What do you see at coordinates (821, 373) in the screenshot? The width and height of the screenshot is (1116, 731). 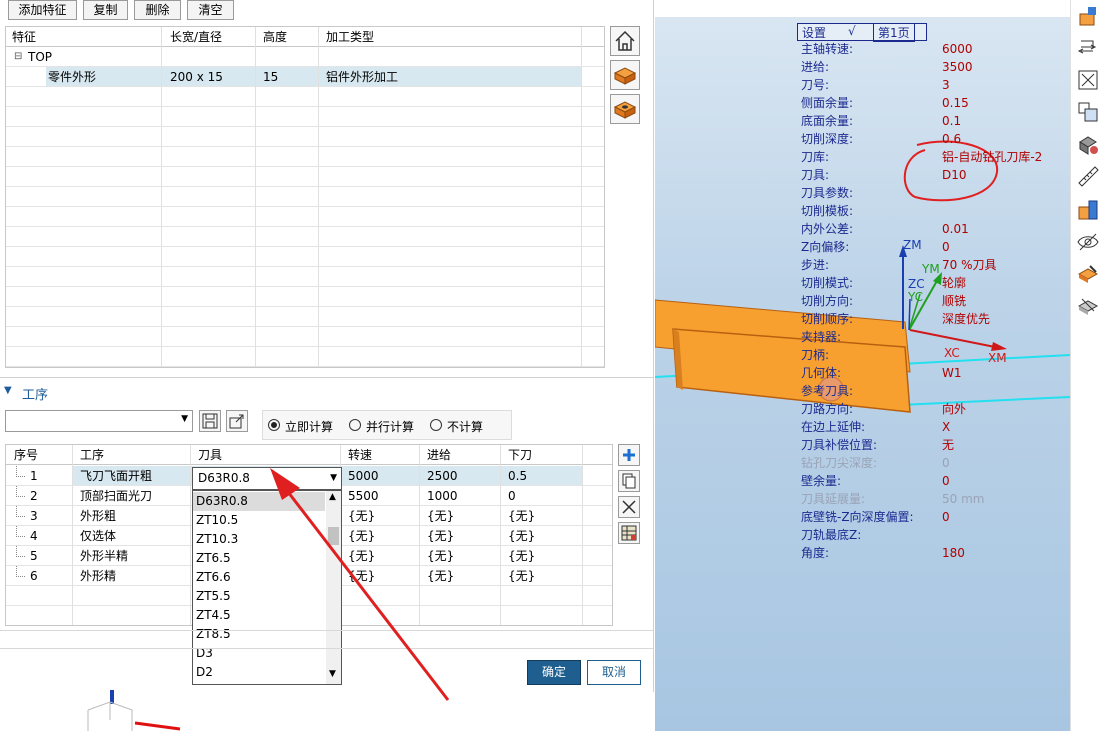 I see `param-label: 几何体:` at bounding box center [821, 373].